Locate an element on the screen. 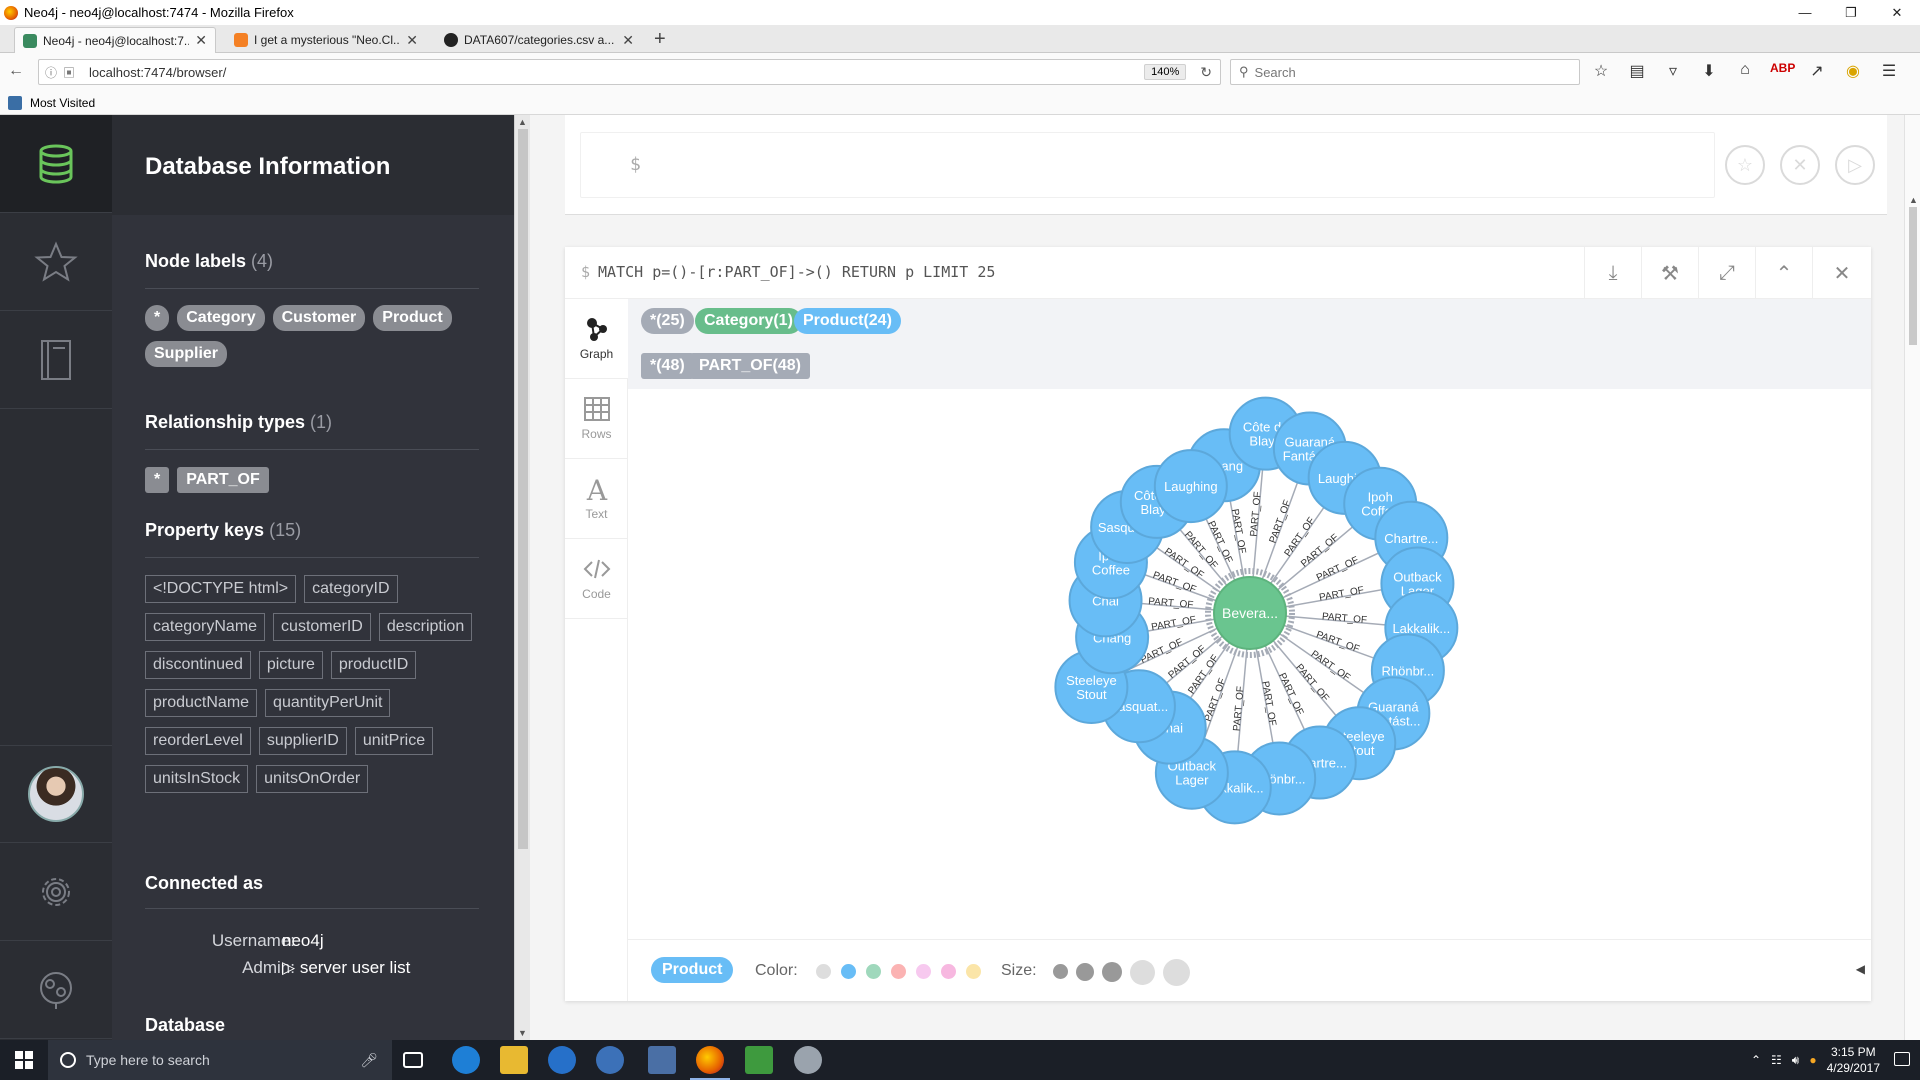  file-explorer-icon is located at coordinates (514, 1060).